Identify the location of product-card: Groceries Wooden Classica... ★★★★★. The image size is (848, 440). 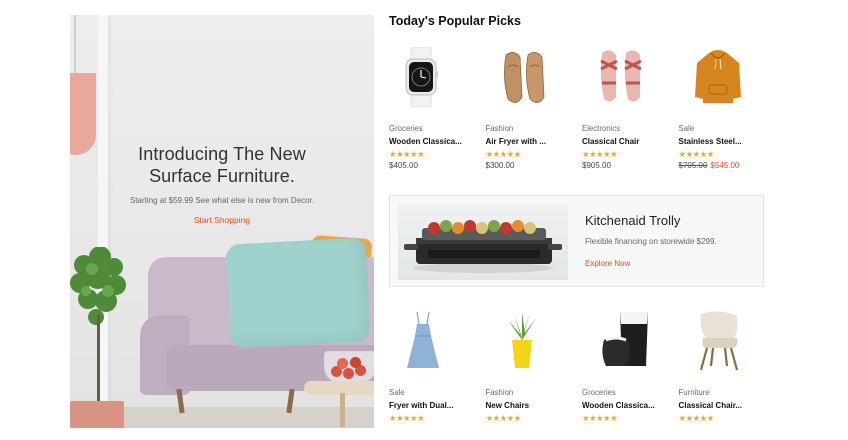
(630, 370).